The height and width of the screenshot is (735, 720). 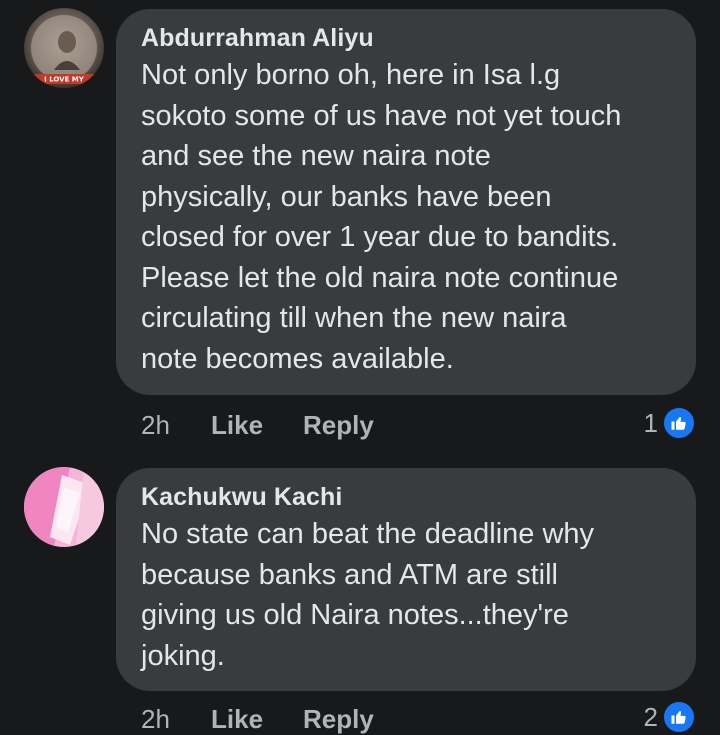 I want to click on comment-line: note becomes available., so click(x=297, y=358).